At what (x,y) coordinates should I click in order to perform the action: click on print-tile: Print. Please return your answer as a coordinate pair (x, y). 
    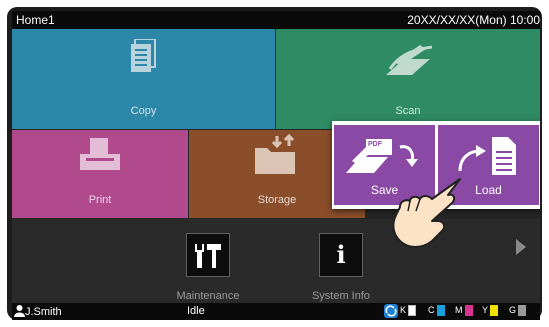
    Looking at the image, I should click on (100, 174).